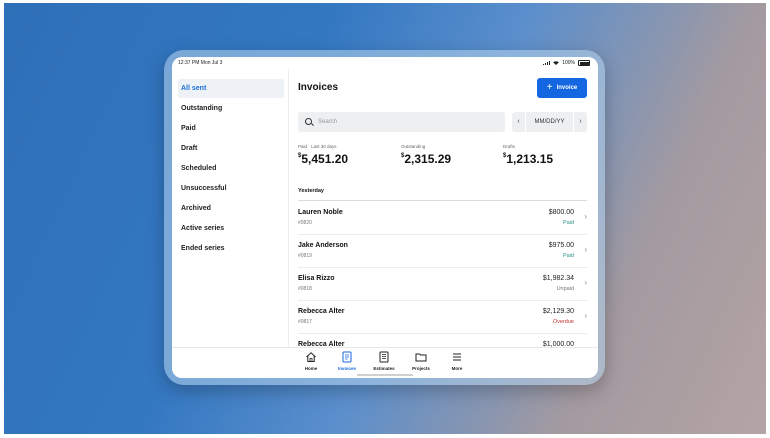  What do you see at coordinates (384, 357) in the screenshot?
I see `estimate-icon` at bounding box center [384, 357].